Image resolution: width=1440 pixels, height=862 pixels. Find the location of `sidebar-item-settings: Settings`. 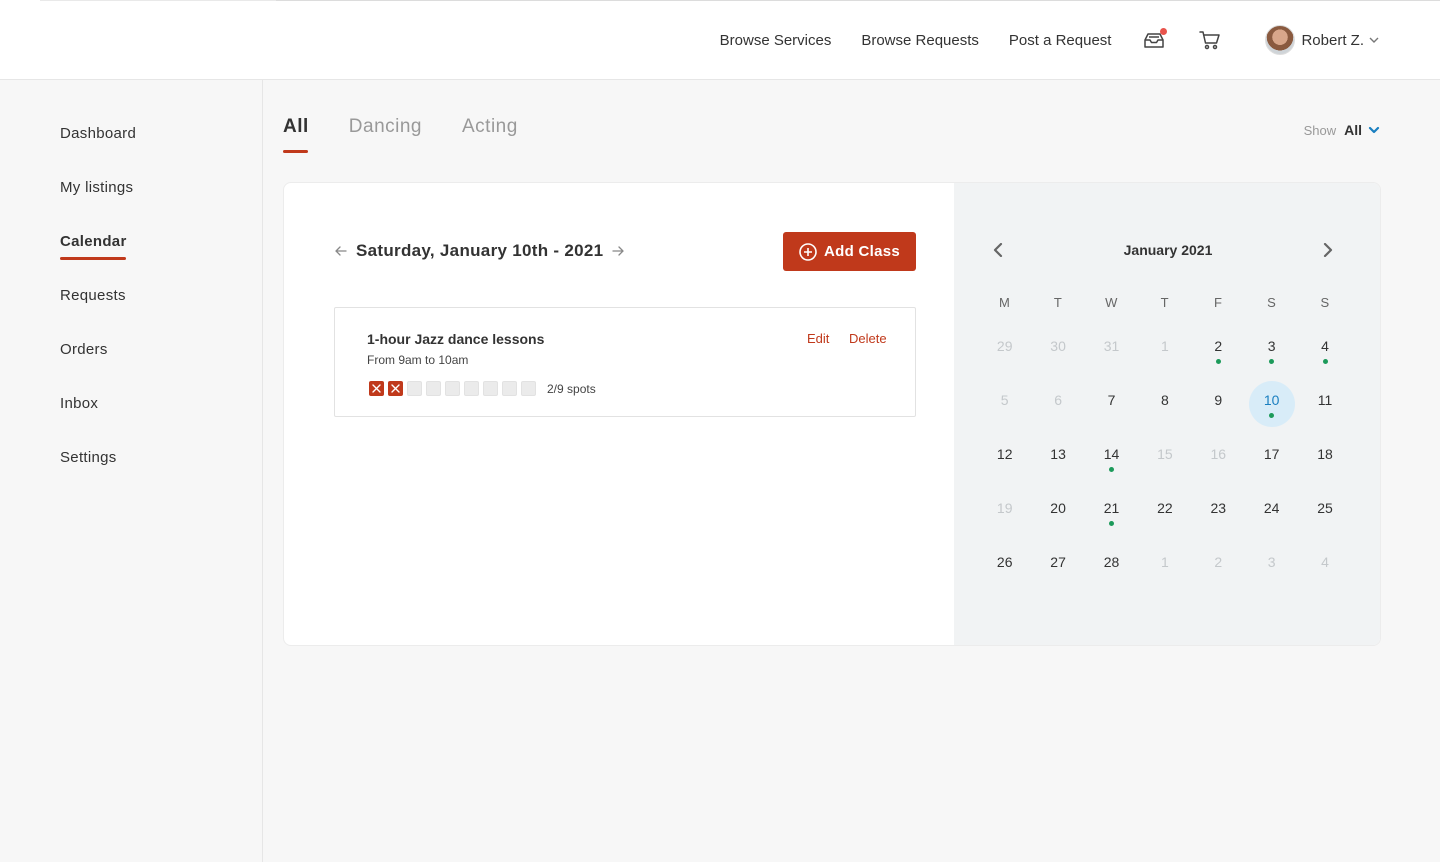

sidebar-item-settings: Settings is located at coordinates (88, 457).